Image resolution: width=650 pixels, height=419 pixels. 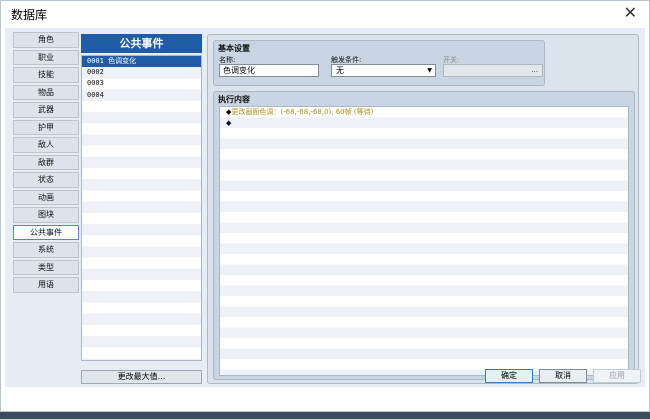 What do you see at coordinates (46, 267) in the screenshot?
I see `category-tab: 类型` at bounding box center [46, 267].